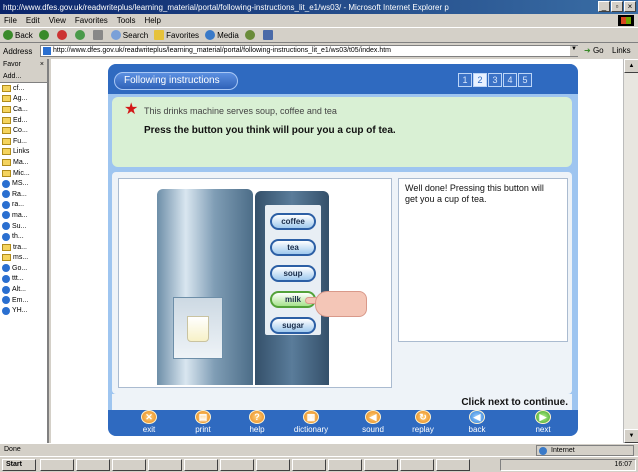  Describe the element at coordinates (630, 251) in the screenshot. I see `vertical-scrollbar: ▲ ▼` at that location.